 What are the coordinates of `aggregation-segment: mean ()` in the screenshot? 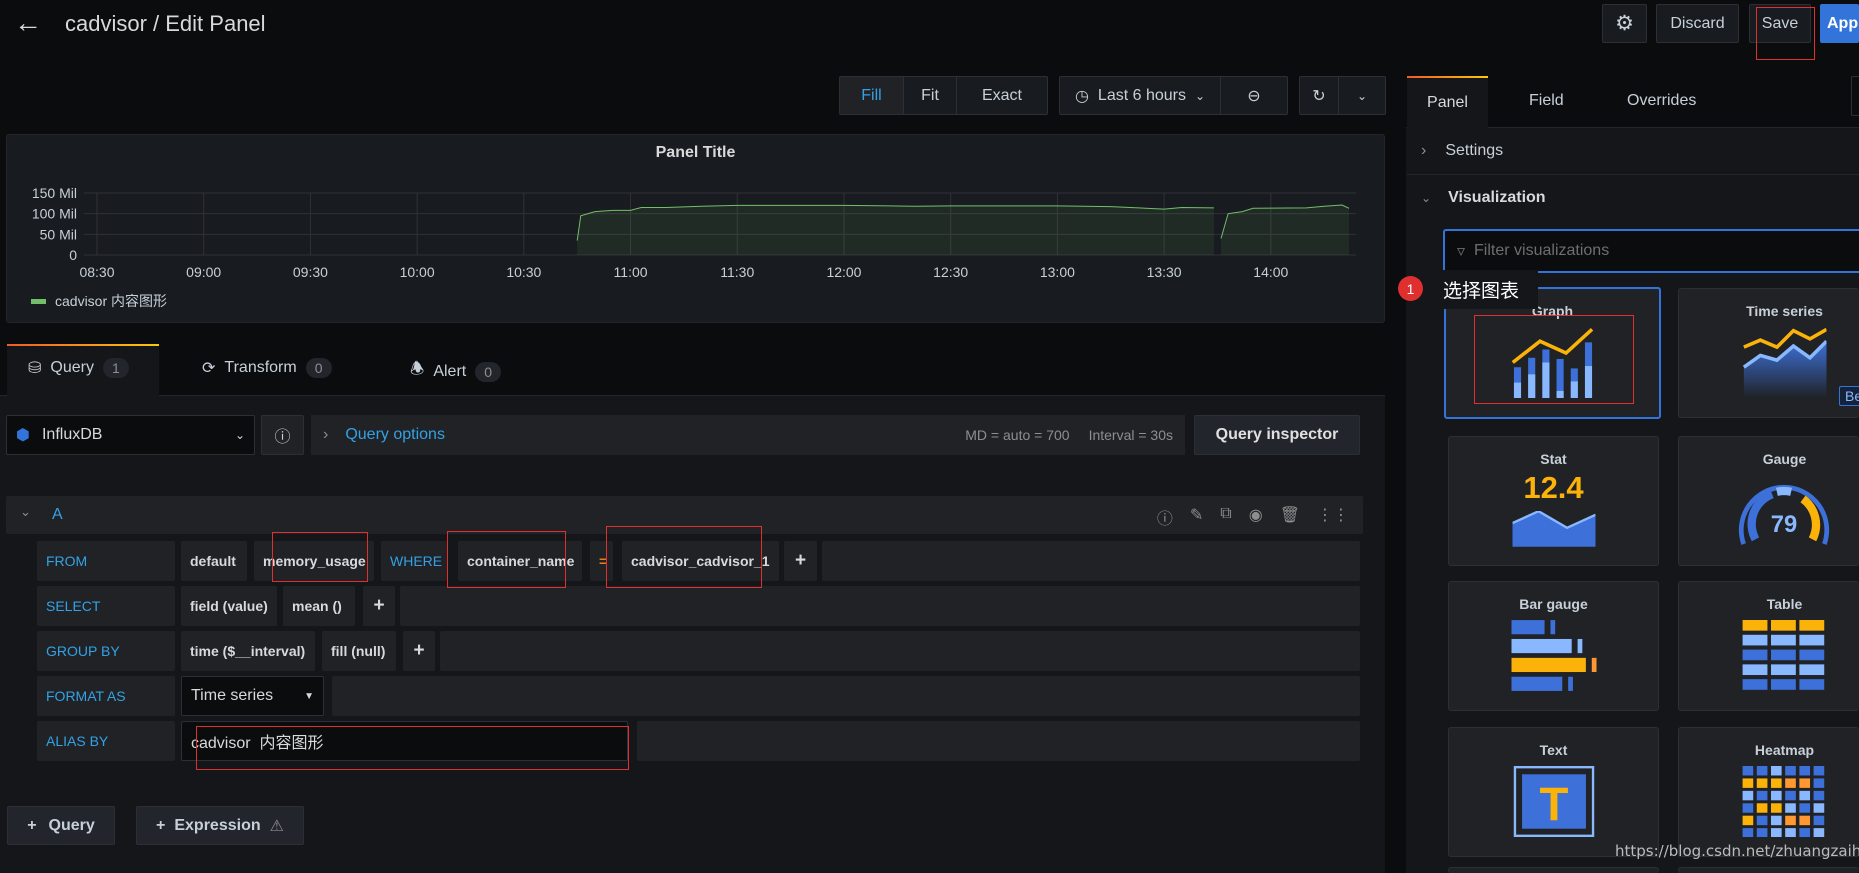 It's located at (319, 606).